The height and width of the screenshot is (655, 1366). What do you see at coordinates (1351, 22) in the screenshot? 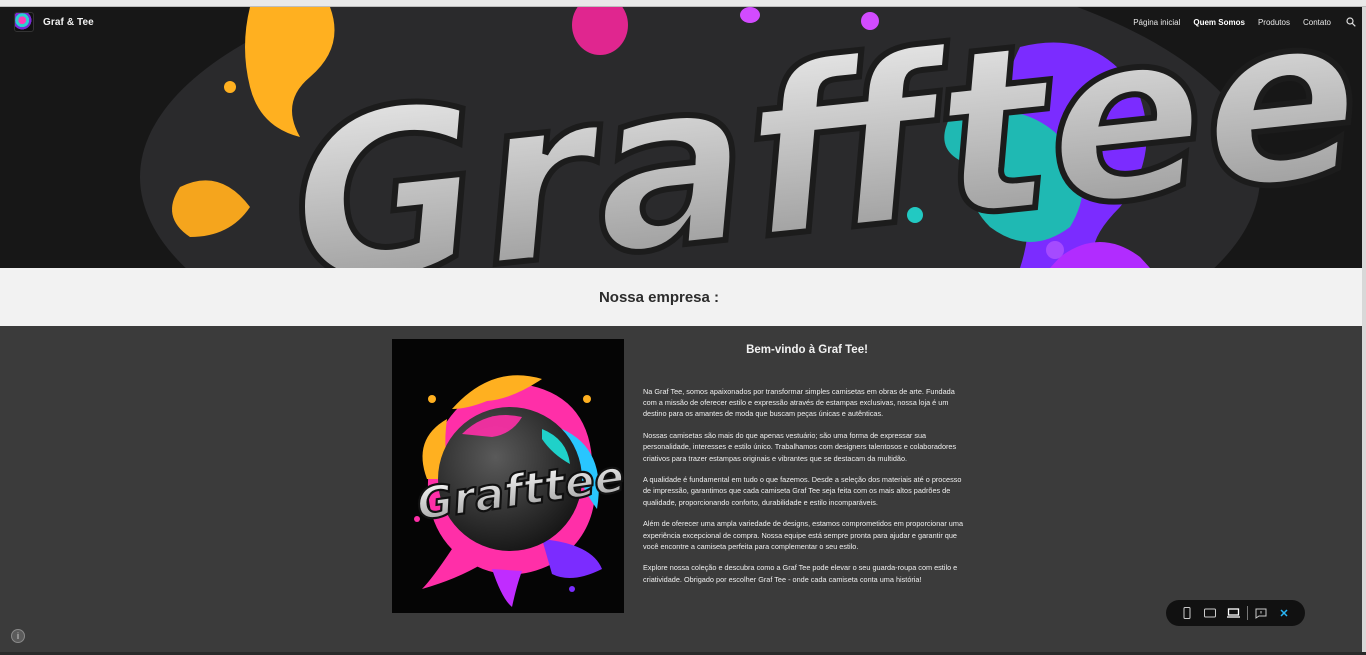
I see `search-icon` at bounding box center [1351, 22].